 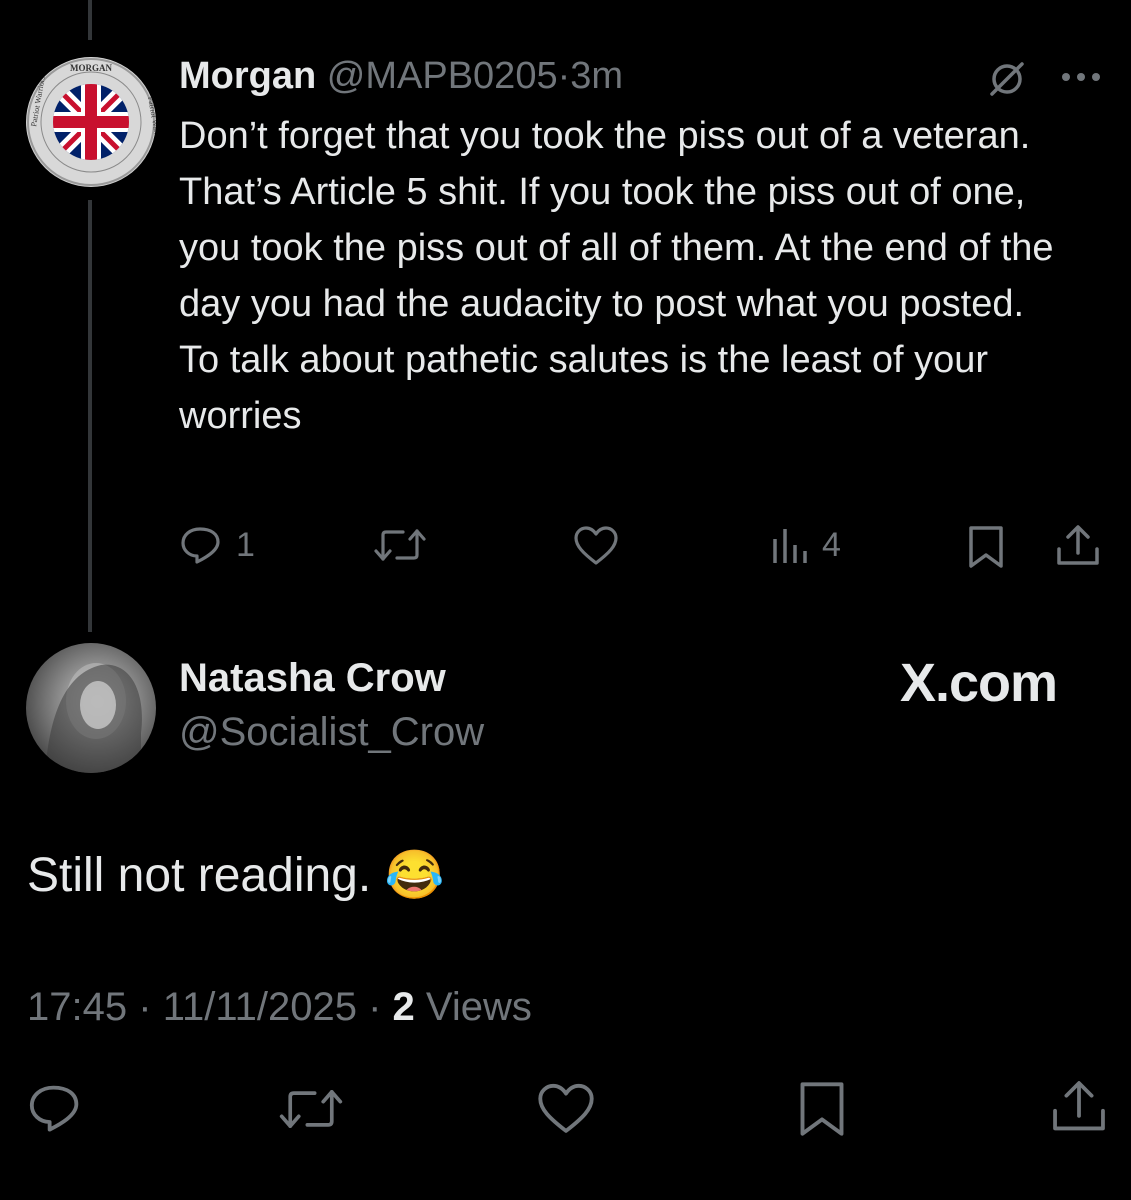 I want to click on author-name: Natasha Crow, so click(x=312, y=678).